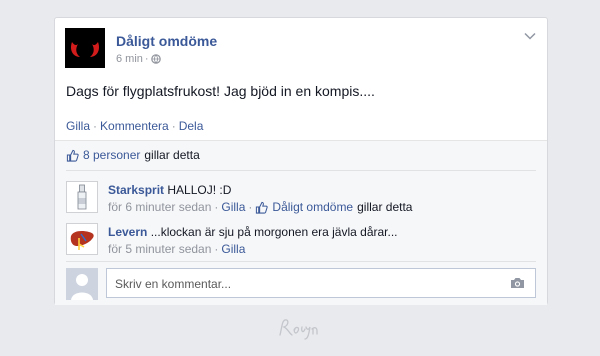 This screenshot has width=600, height=356. I want to click on share-link: Dela, so click(191, 126).